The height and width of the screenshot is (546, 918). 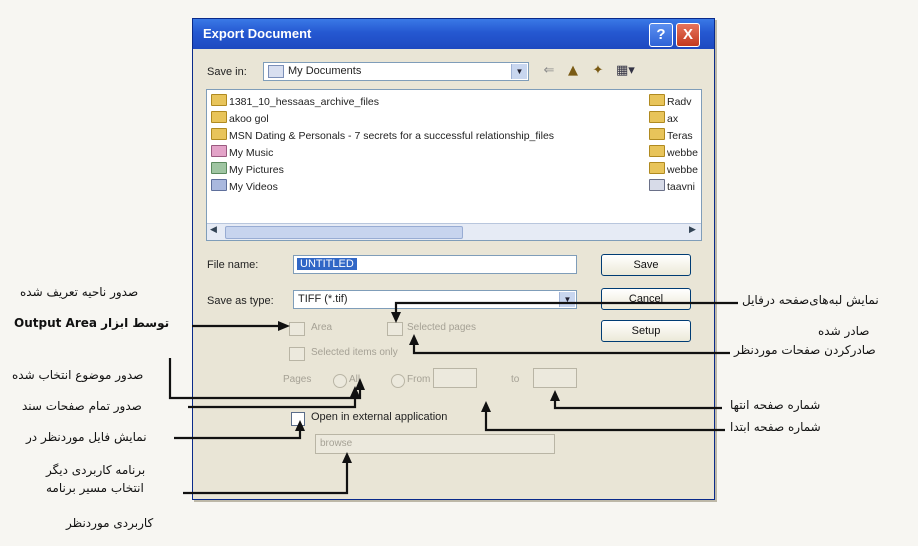 I want to click on annotation-export-all-pages: صدور تمام صفحات سند, so click(x=82, y=406).